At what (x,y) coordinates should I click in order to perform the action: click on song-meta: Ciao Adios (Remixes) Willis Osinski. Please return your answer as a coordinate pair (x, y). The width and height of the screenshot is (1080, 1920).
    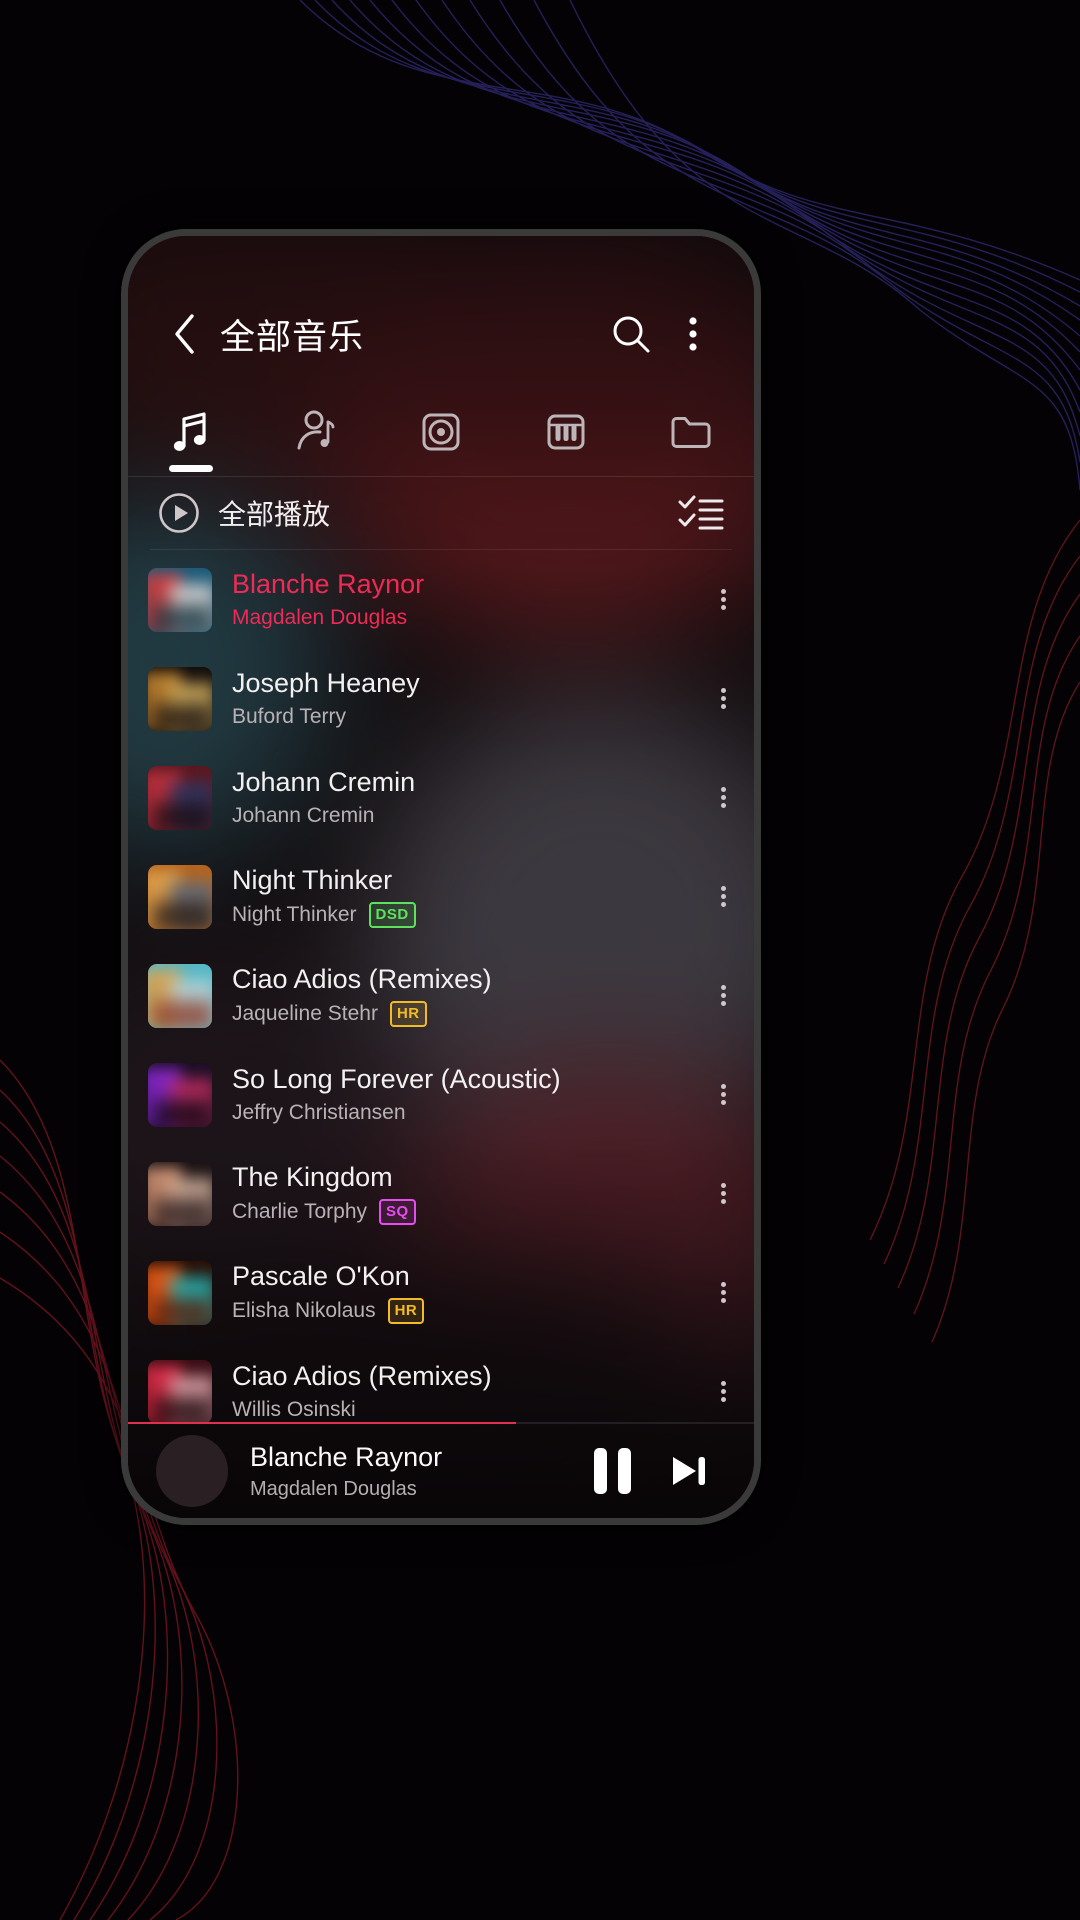
    Looking at the image, I should click on (462, 1391).